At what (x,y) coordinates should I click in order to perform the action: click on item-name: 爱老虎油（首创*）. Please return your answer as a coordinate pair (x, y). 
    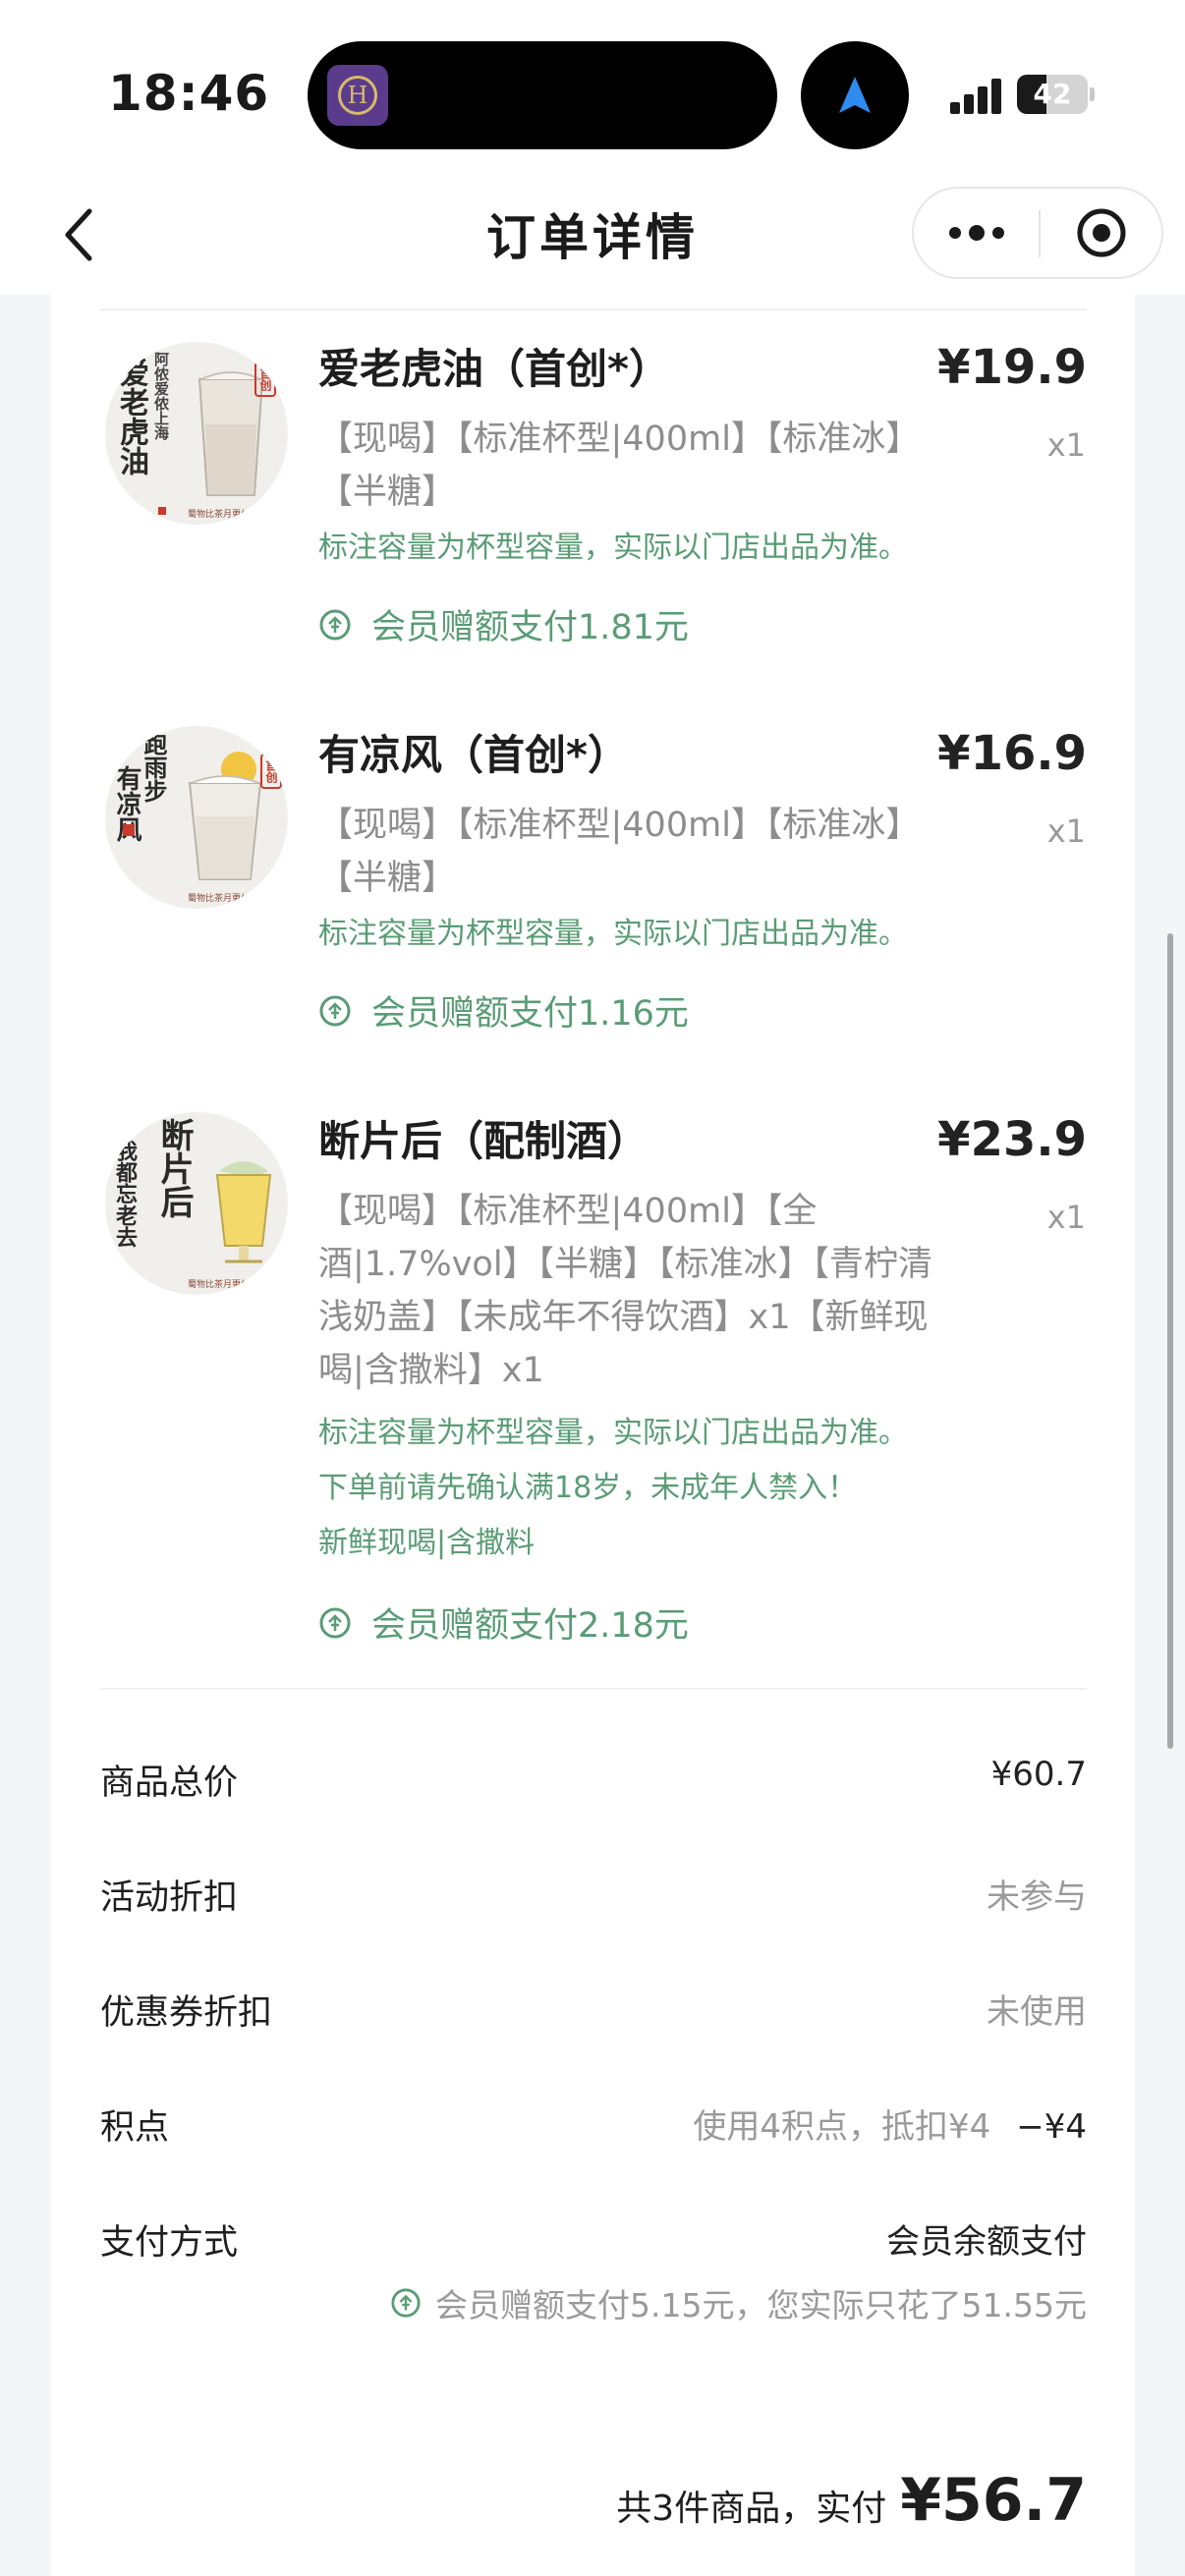
    Looking at the image, I should click on (494, 369).